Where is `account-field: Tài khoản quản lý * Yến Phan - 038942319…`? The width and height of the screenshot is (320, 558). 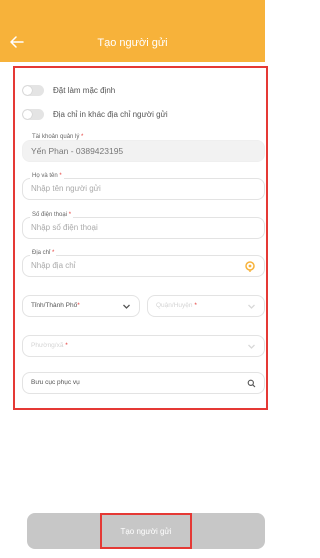
account-field: Tài khoản quản lý * Yến Phan - 038942319… is located at coordinates (143, 148).